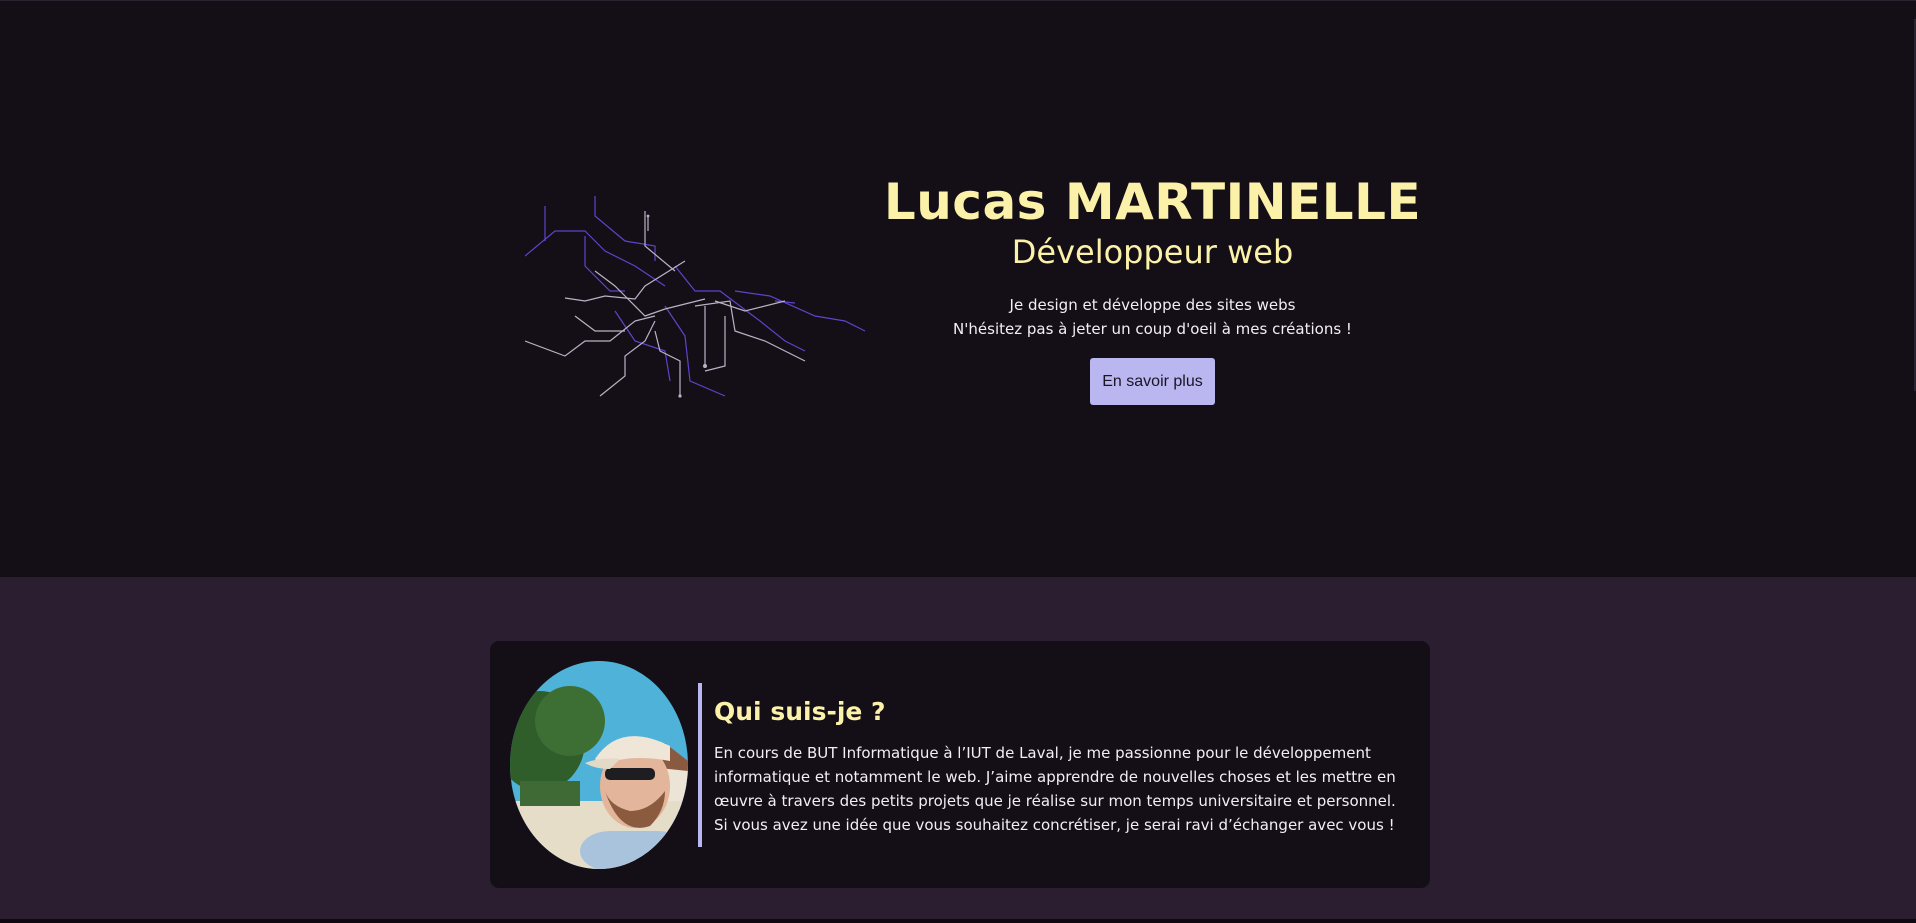 This screenshot has width=1916, height=923. I want to click on learn-more-button: En savoir plus, so click(1152, 381).